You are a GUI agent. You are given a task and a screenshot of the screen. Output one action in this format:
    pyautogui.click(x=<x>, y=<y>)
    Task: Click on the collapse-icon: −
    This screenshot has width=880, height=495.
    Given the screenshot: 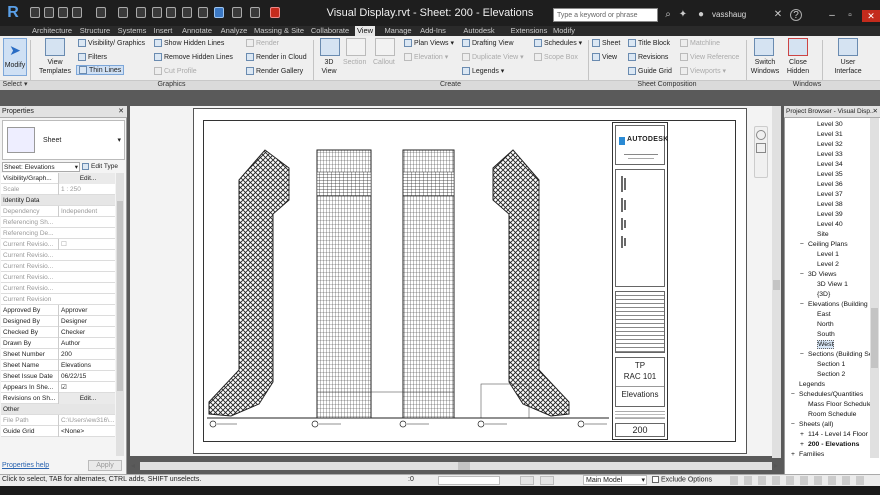 What is the action you would take?
    pyautogui.click(x=794, y=395)
    